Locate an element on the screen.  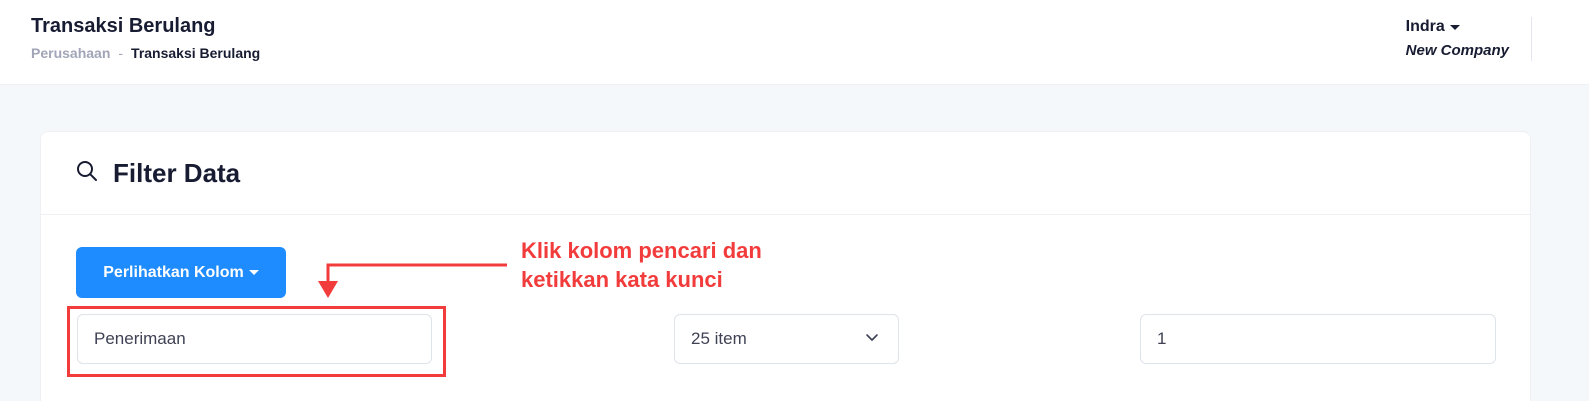
user-dropdown-toggle: Indra is located at coordinates (1457, 27).